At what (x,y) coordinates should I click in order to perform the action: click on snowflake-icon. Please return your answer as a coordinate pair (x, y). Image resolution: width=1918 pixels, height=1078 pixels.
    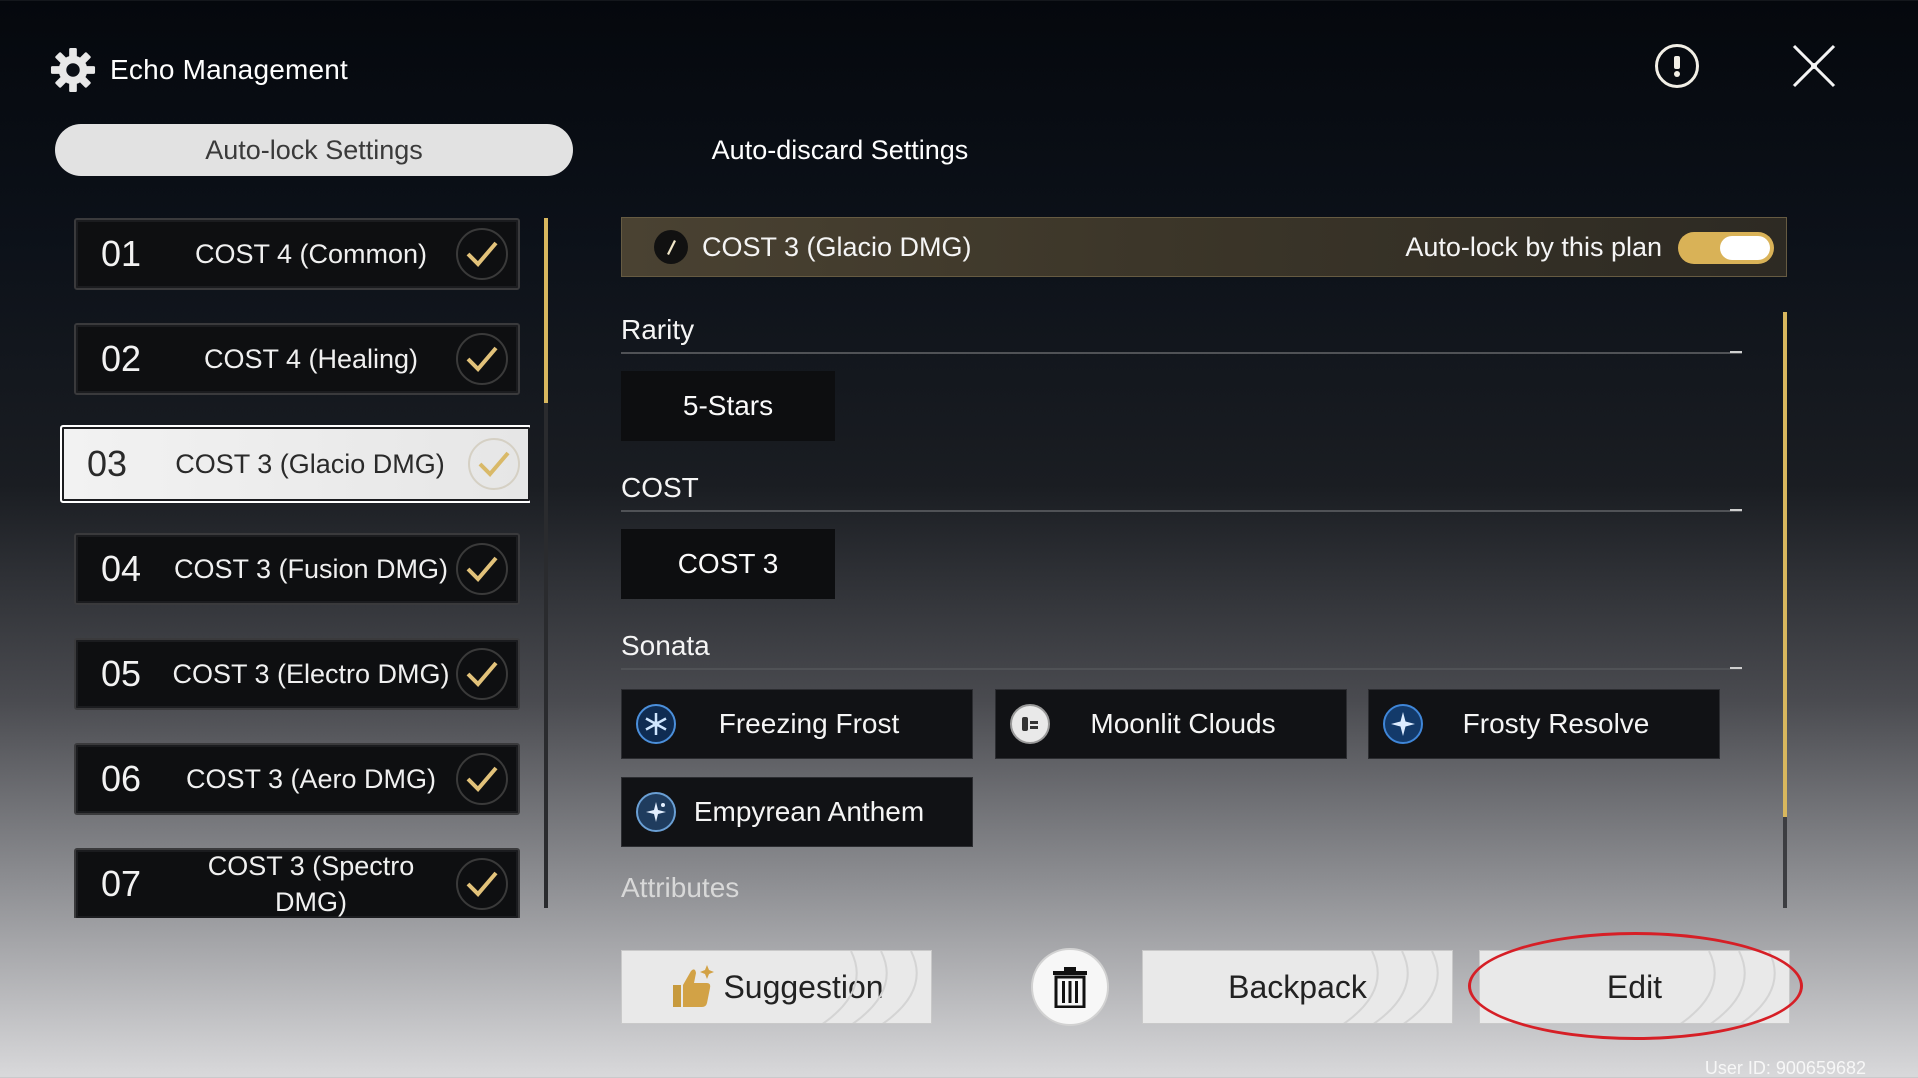
    Looking at the image, I should click on (656, 724).